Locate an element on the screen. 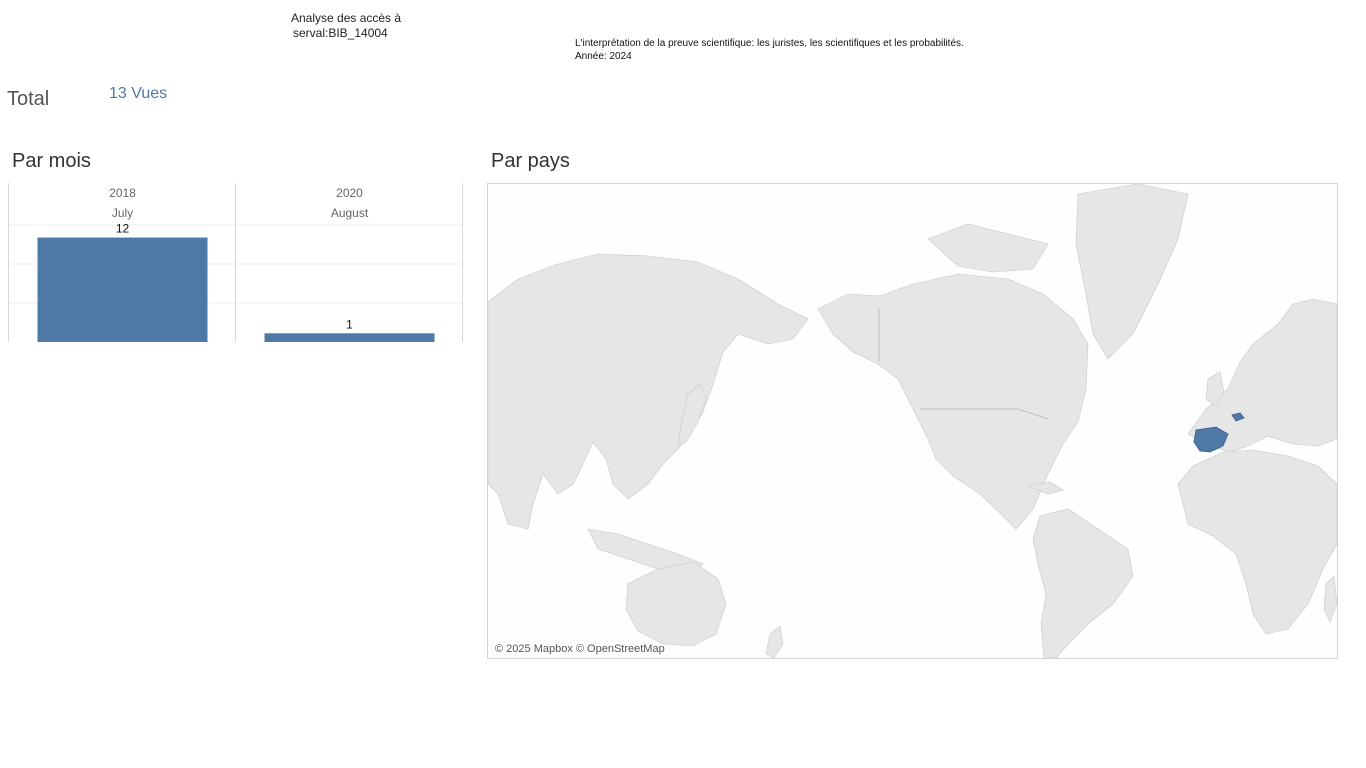 The height and width of the screenshot is (768, 1366). year-header-2020: 2020 is located at coordinates (349, 193).